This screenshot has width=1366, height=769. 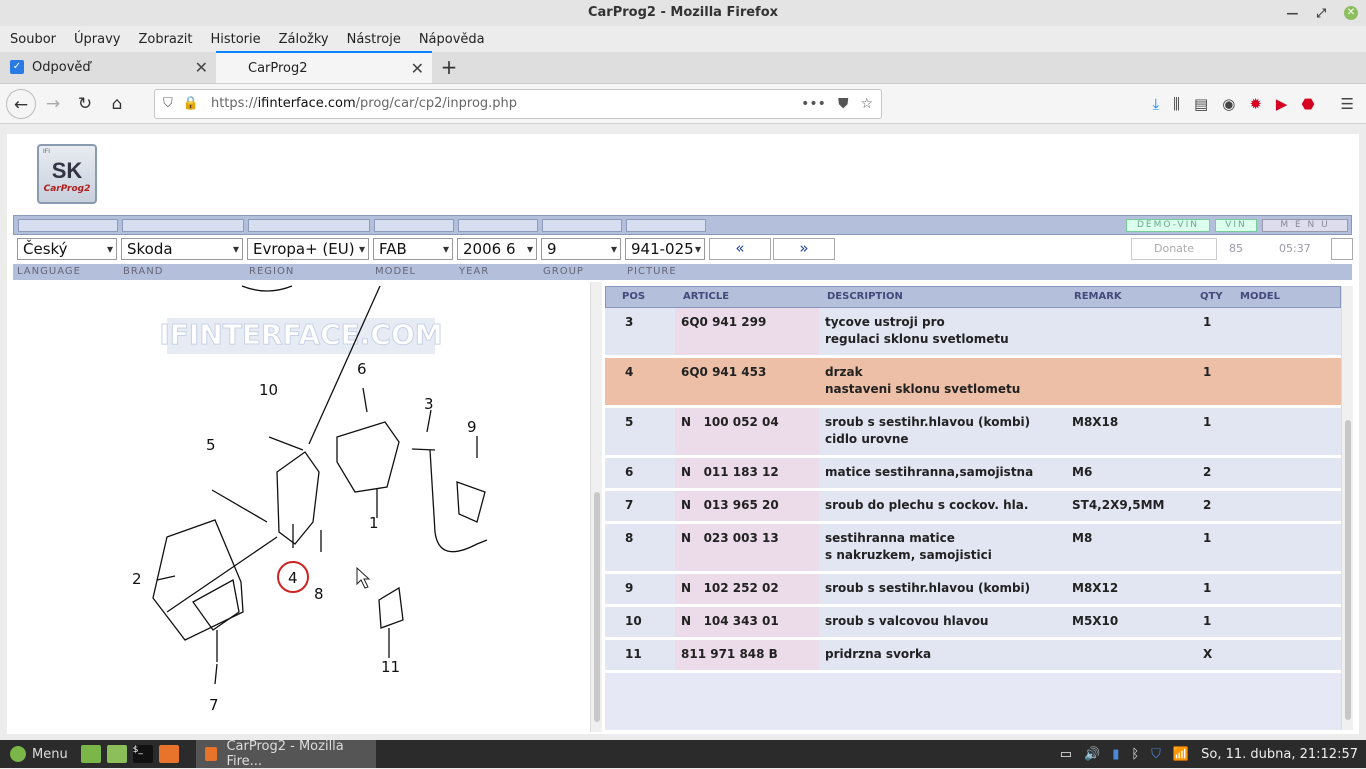 What do you see at coordinates (1135, 754) in the screenshot?
I see `bluetooth-icon: ᛒ` at bounding box center [1135, 754].